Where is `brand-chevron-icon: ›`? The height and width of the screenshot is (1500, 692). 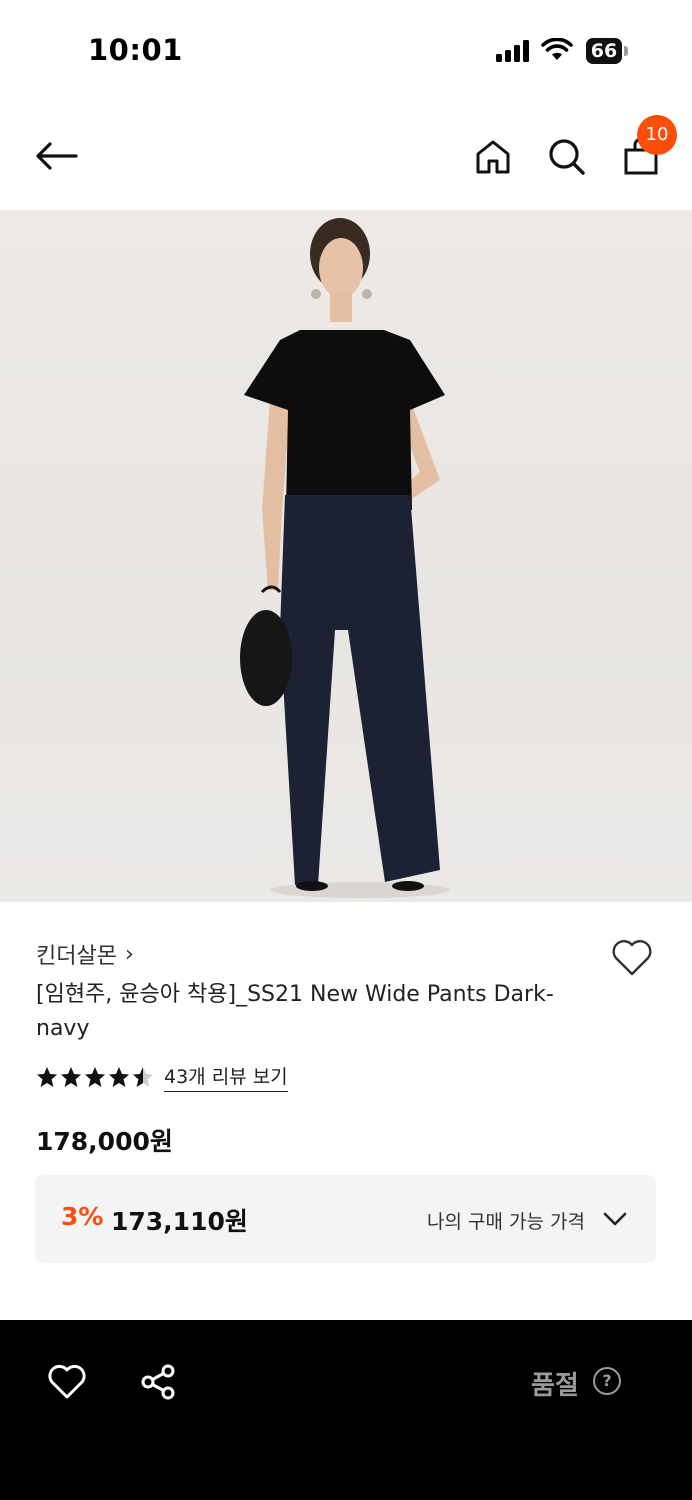 brand-chevron-icon: › is located at coordinates (129, 954).